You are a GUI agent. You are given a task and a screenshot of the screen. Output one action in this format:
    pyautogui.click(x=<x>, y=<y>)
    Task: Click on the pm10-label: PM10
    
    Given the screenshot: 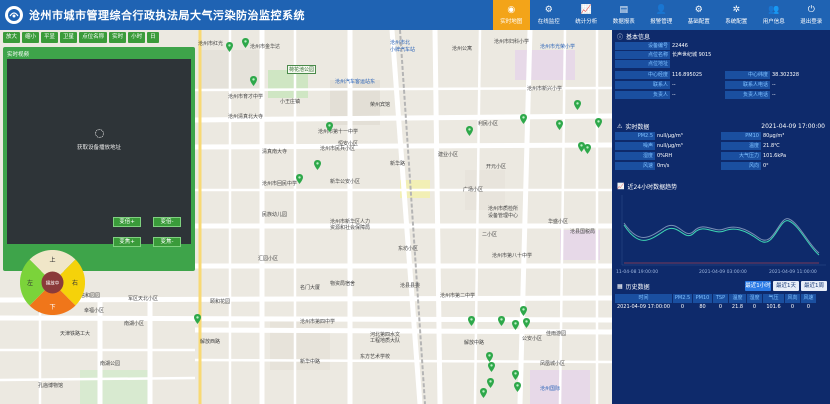 What is the action you would take?
    pyautogui.click(x=741, y=136)
    